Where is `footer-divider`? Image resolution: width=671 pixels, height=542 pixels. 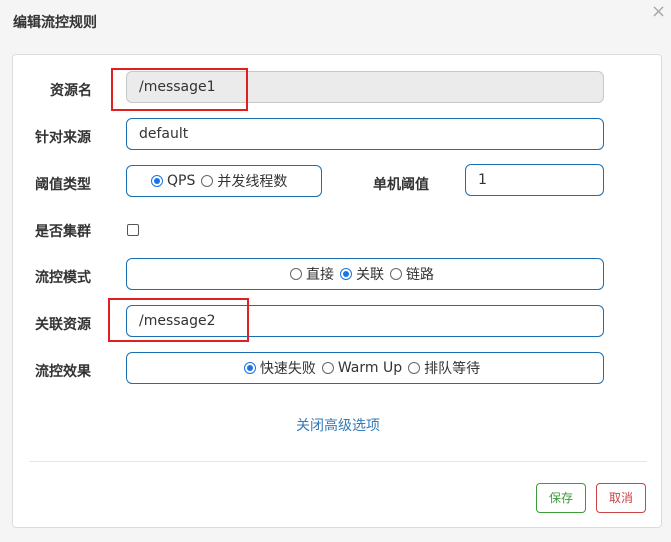 footer-divider is located at coordinates (338, 461).